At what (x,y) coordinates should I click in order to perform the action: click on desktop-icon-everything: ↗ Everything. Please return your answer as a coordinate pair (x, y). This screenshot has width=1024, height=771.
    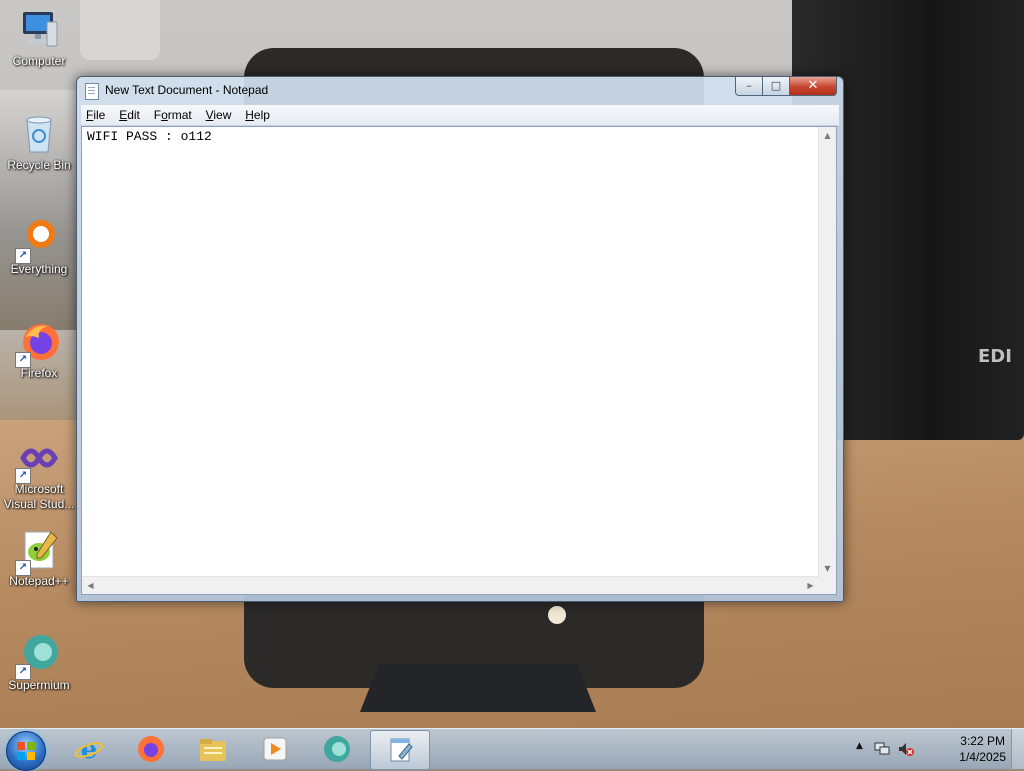
    Looking at the image, I should click on (39, 246).